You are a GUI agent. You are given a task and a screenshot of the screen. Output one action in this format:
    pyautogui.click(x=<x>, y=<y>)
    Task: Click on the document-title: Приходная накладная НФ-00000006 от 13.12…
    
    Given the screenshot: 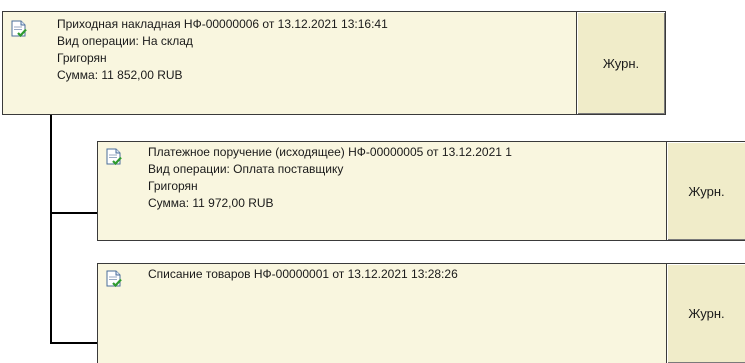 What is the action you would take?
    pyautogui.click(x=222, y=24)
    